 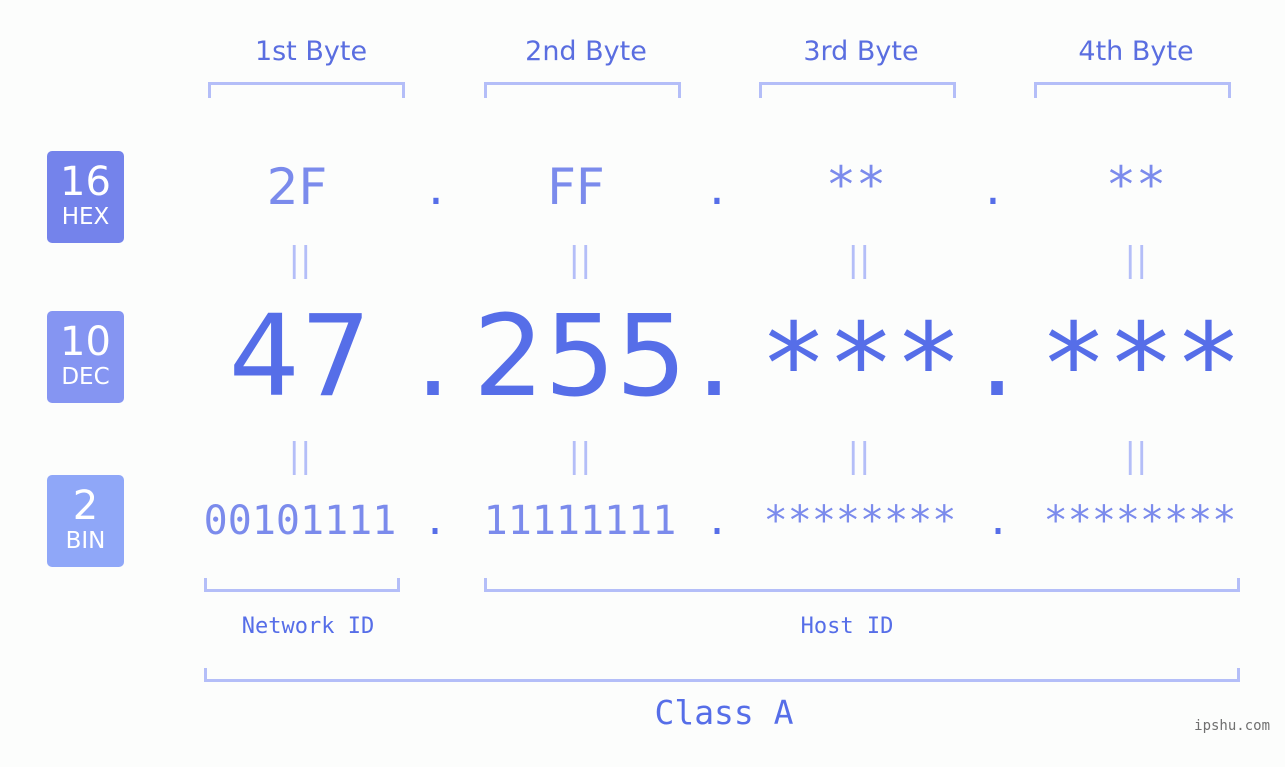 I want to click on equals-hex-dec-1: ||, so click(x=300, y=260).